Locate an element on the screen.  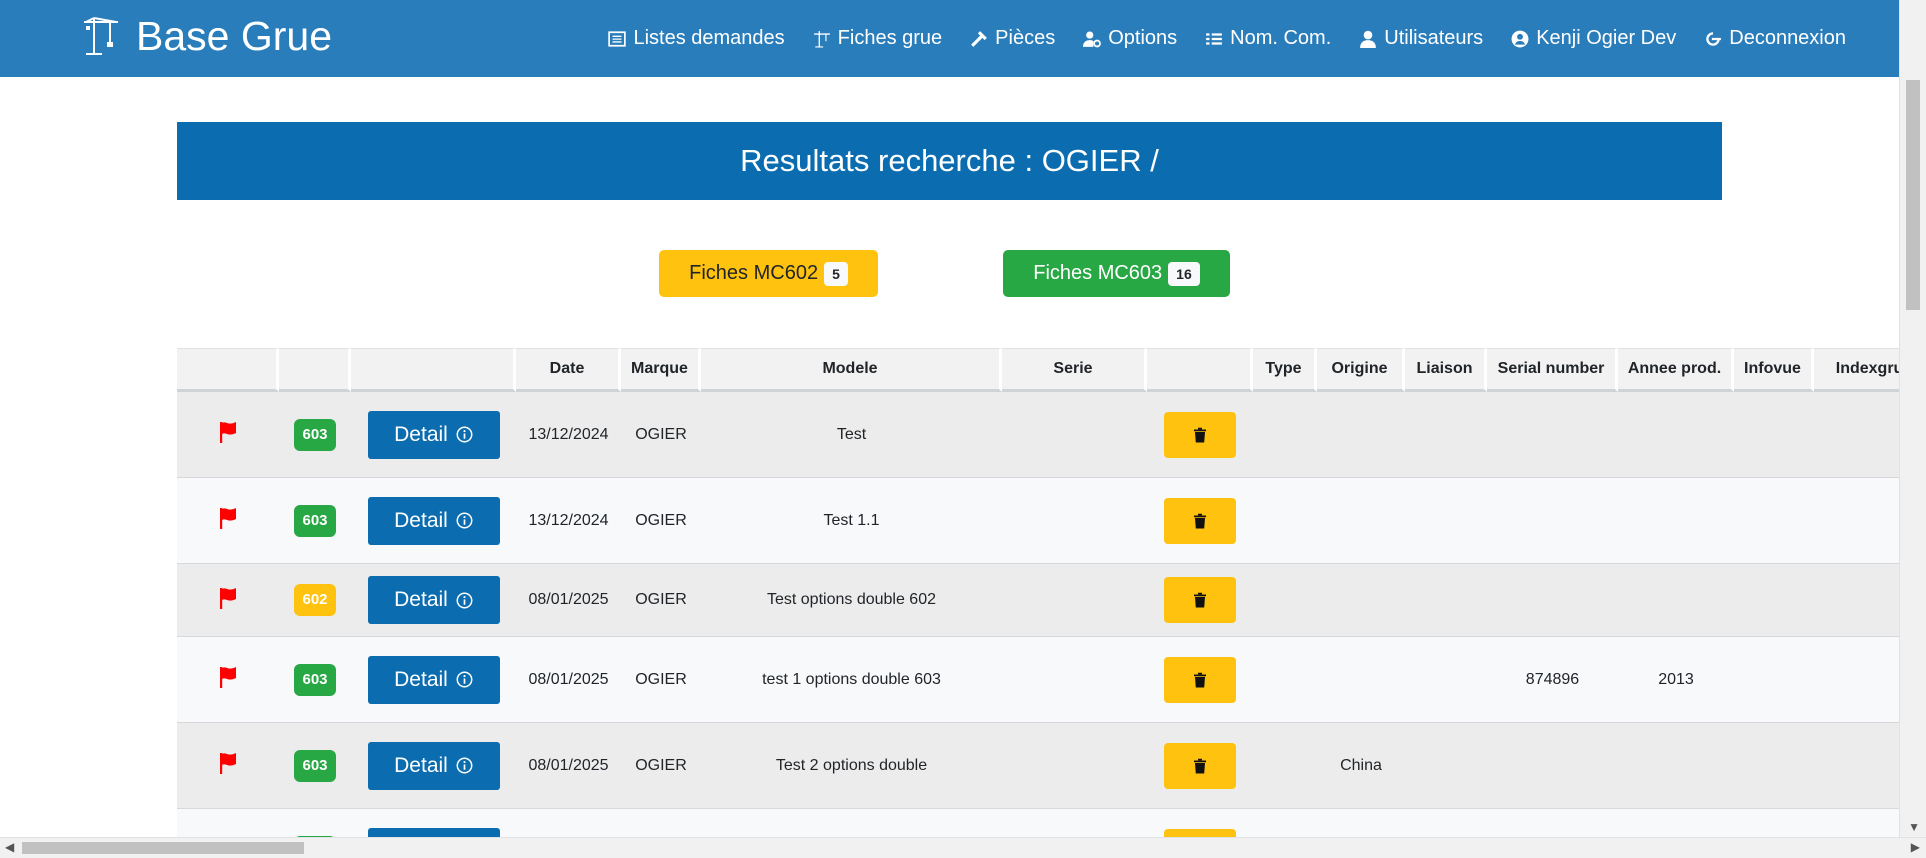
table-list-icon is located at coordinates (1214, 38).